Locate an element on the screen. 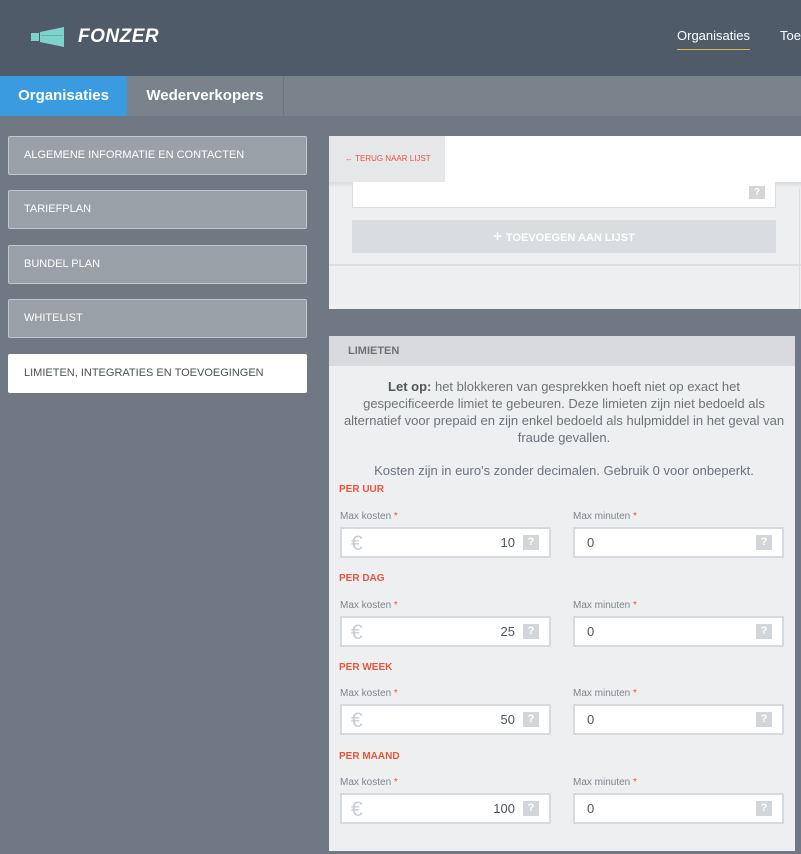 The width and height of the screenshot is (801, 854). nav-organisaties: Organisaties is located at coordinates (713, 39).